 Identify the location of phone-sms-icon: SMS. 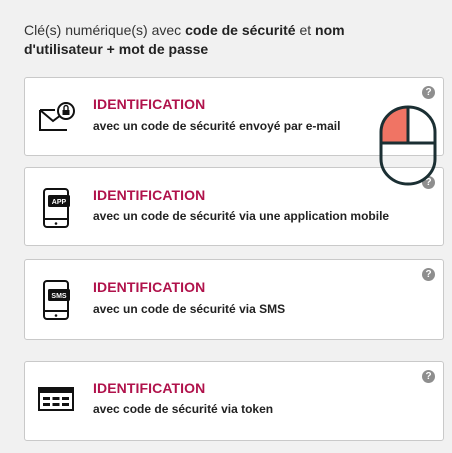
(57, 301).